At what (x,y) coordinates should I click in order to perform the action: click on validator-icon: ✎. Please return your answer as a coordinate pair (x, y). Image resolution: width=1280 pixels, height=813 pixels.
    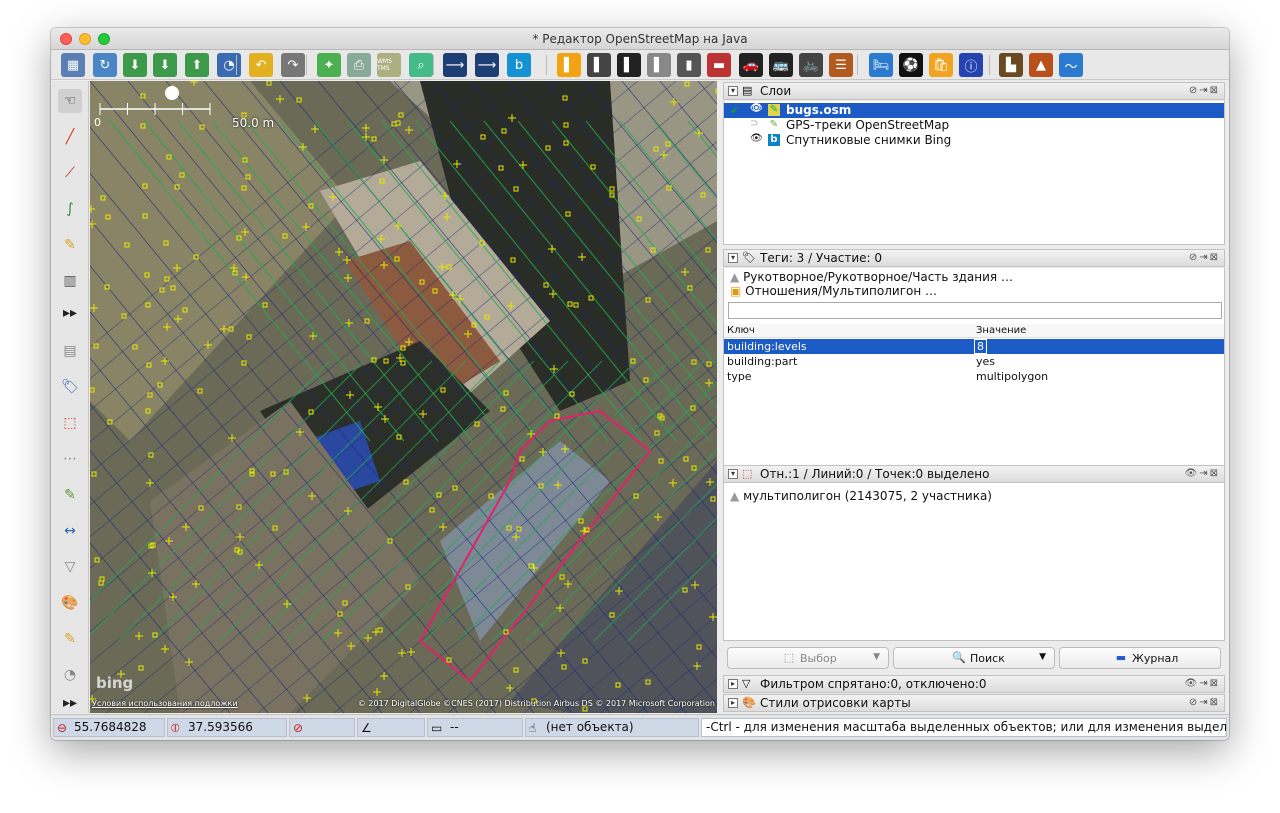
    Looking at the image, I should click on (70, 495).